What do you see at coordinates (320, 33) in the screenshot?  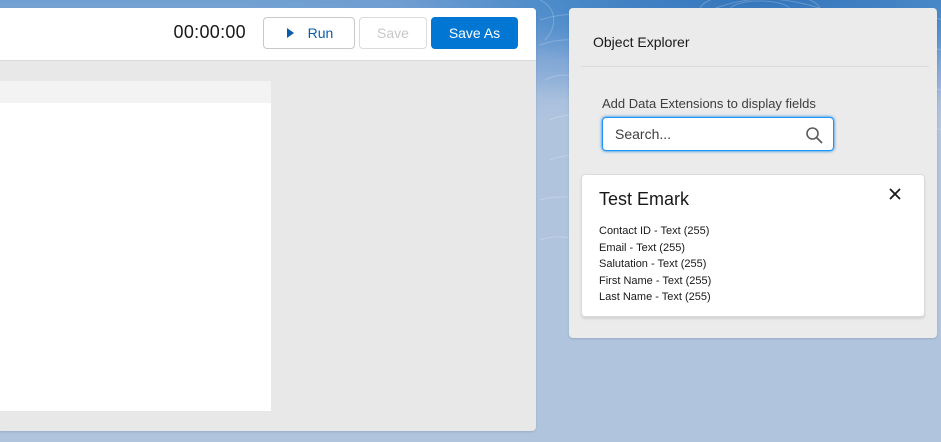 I see `run-button-label: Run` at bounding box center [320, 33].